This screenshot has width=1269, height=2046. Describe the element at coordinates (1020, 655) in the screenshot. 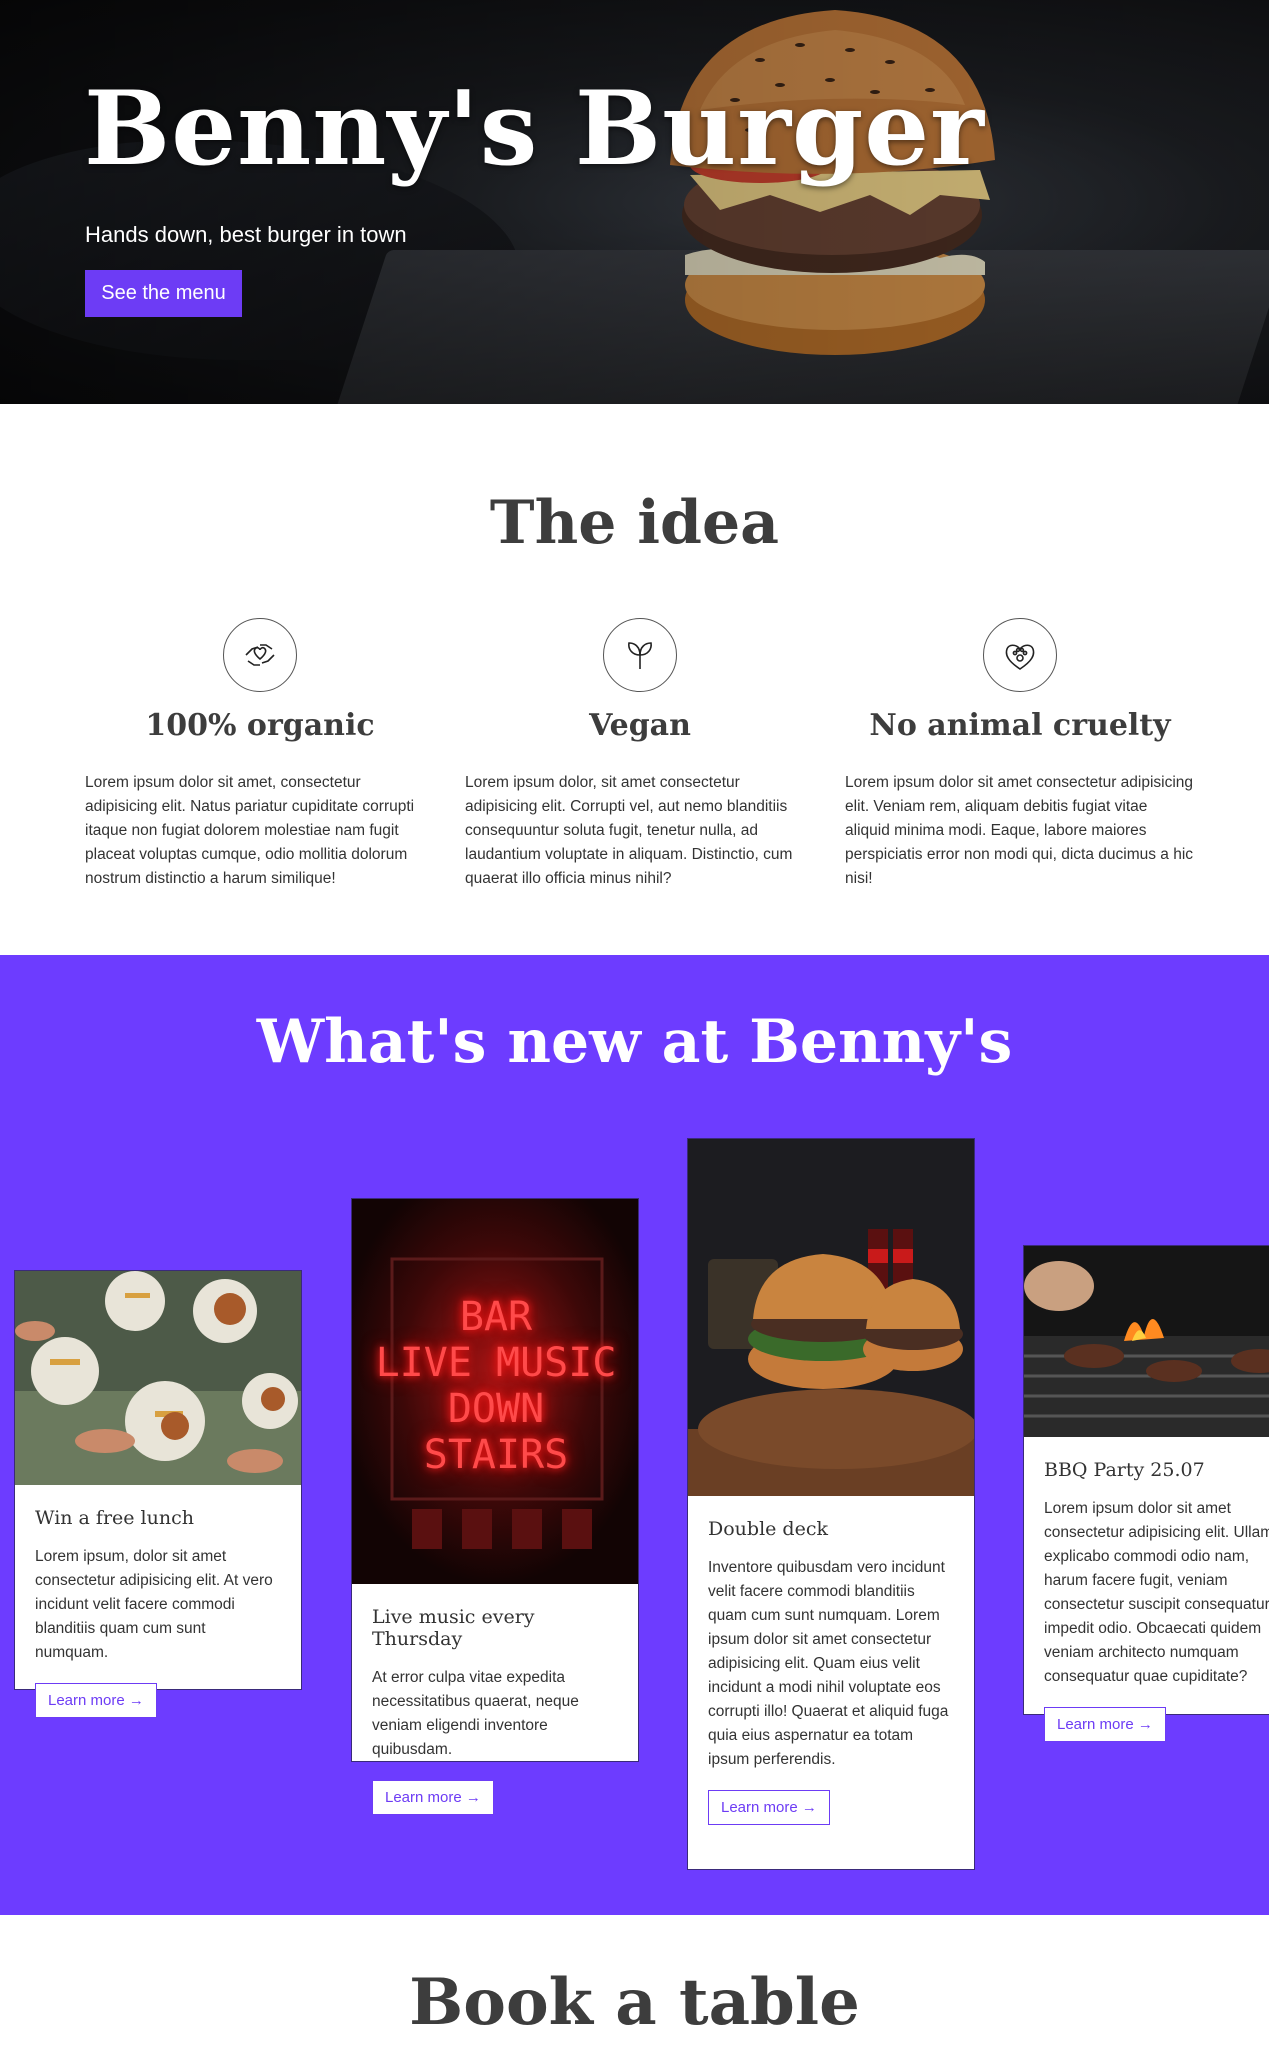

I see `paw-heart-icon` at that location.